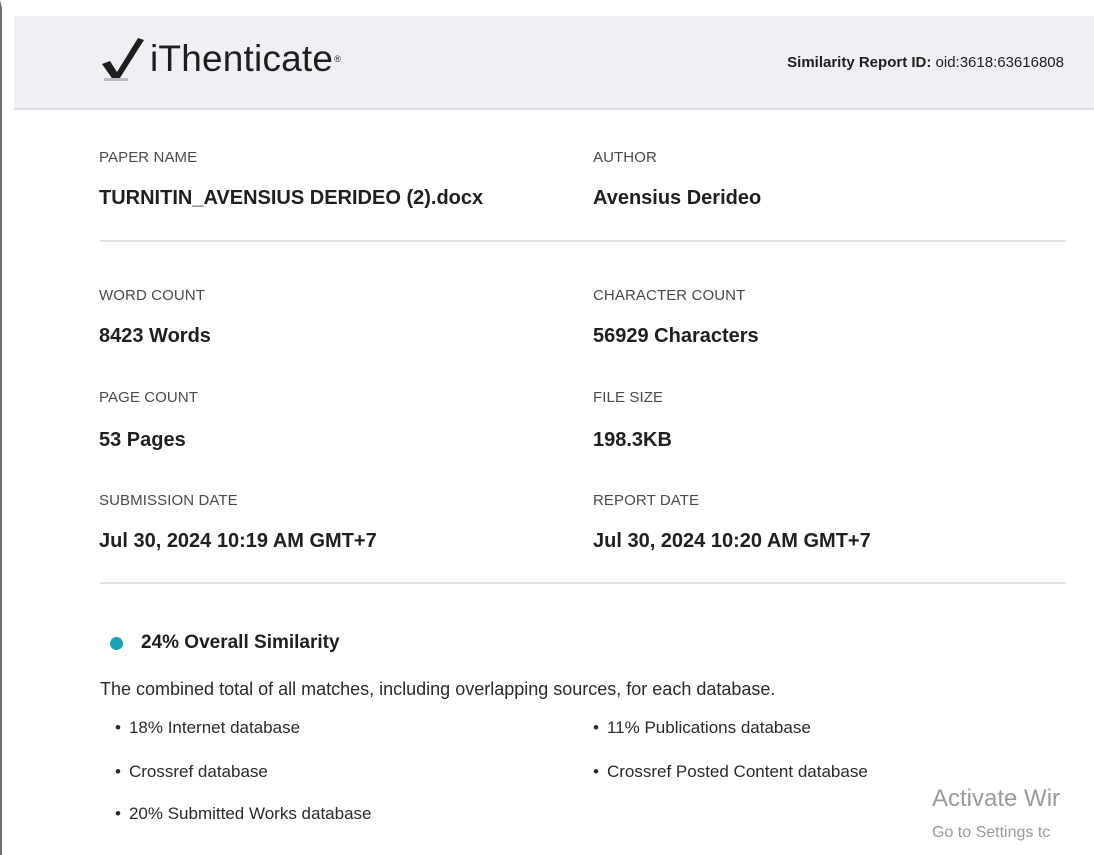 This screenshot has height=855, width=1094. I want to click on ithenticate-logo: iThenticate ®, so click(220, 59).